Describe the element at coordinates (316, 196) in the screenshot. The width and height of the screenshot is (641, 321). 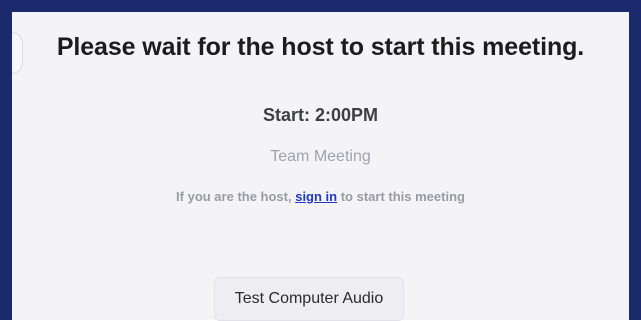
I see `sign-in-link: sign in` at that location.